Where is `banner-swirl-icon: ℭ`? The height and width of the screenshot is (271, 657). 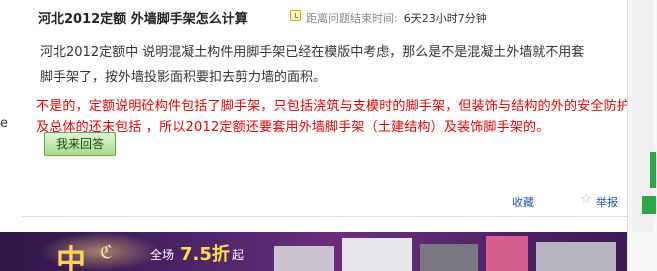
banner-swirl-icon: ℭ is located at coordinates (106, 252).